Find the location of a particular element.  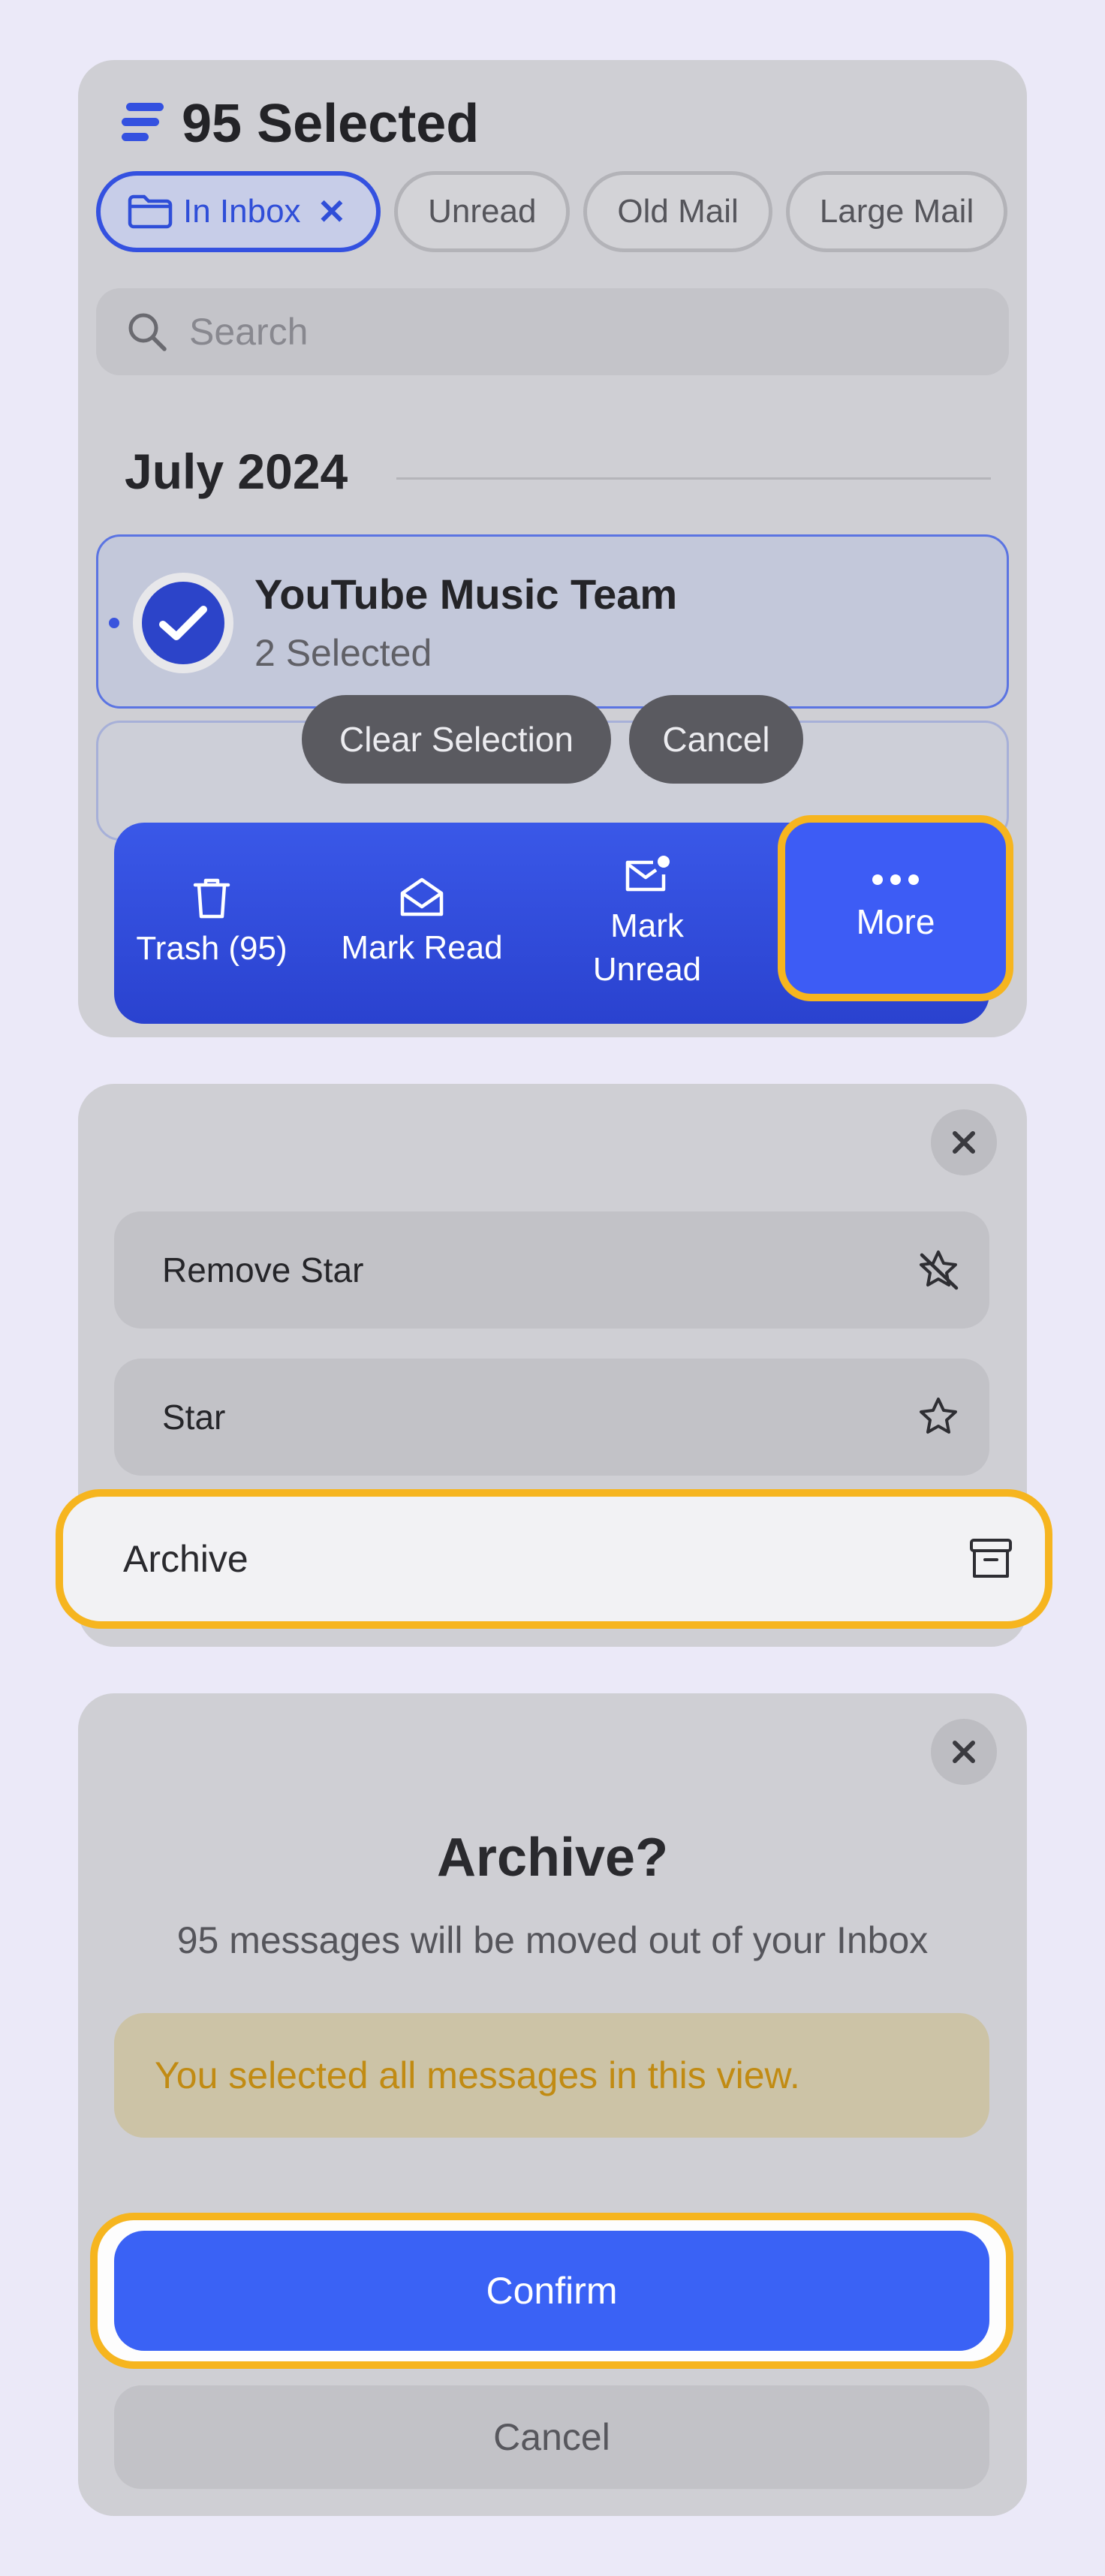

warning-banner: You selected all messages in this view. is located at coordinates (551, 2075).